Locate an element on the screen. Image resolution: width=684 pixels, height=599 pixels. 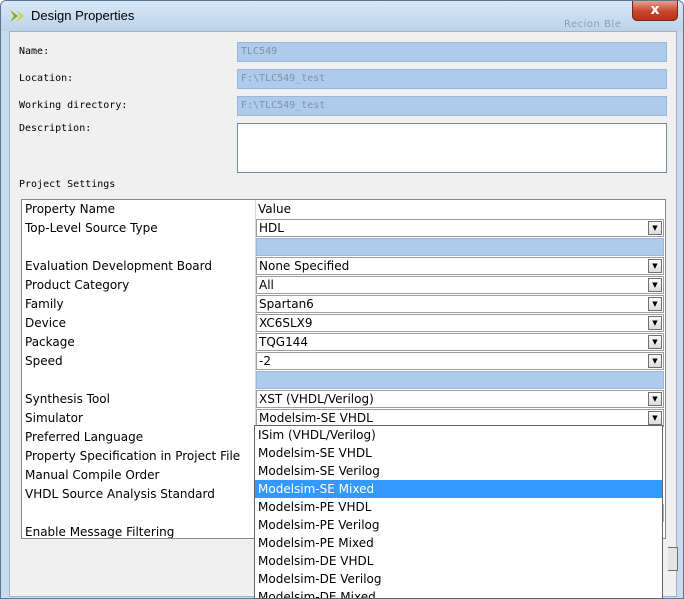
dropdown-option: Modelsim-SE Mixed is located at coordinates (458, 489).